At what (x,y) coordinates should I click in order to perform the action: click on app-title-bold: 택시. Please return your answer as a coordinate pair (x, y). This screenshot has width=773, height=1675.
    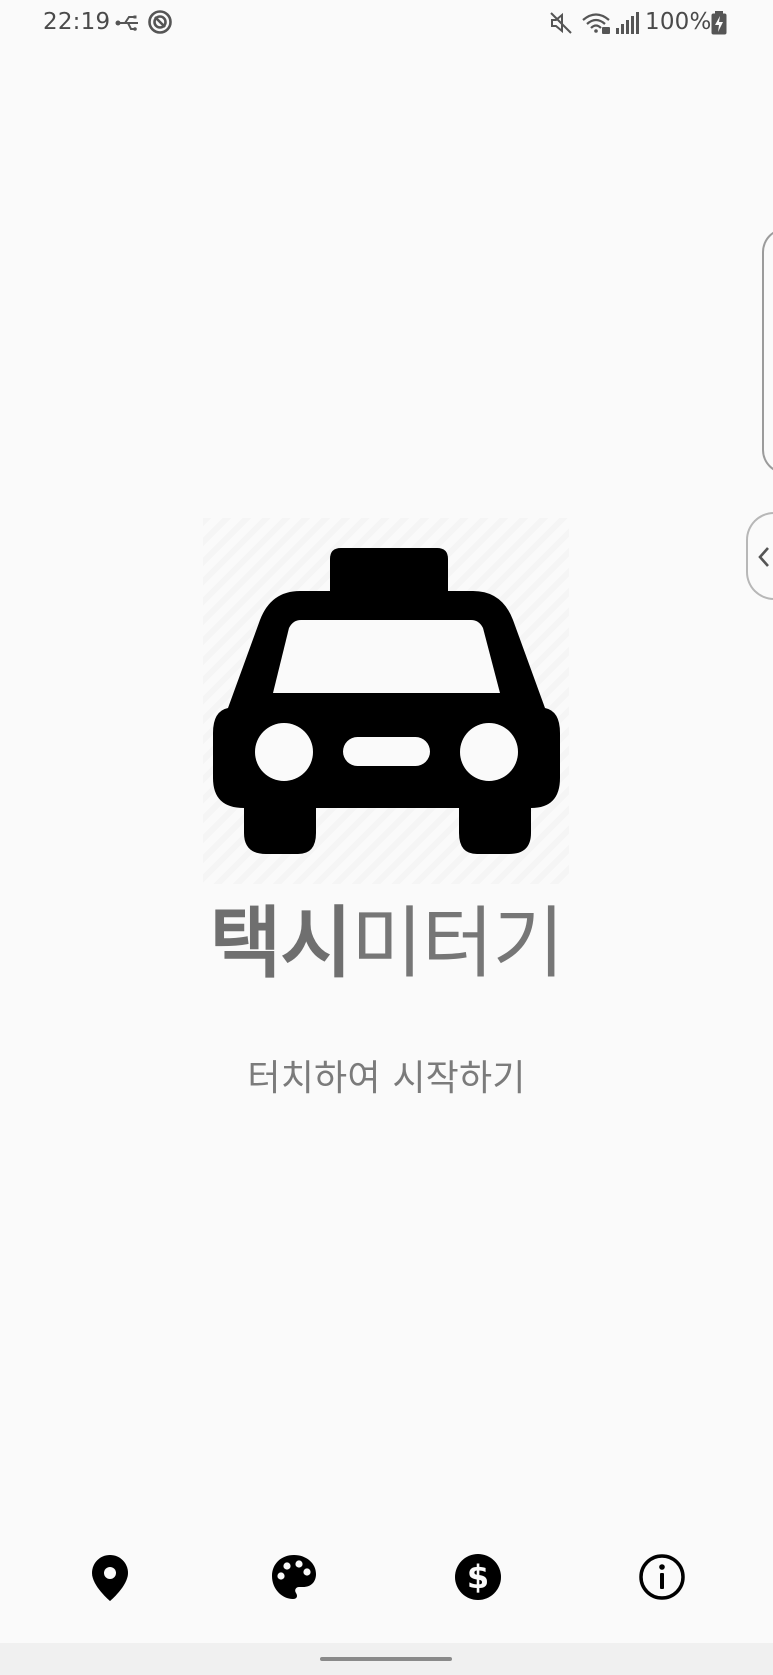
    Looking at the image, I should click on (281, 944).